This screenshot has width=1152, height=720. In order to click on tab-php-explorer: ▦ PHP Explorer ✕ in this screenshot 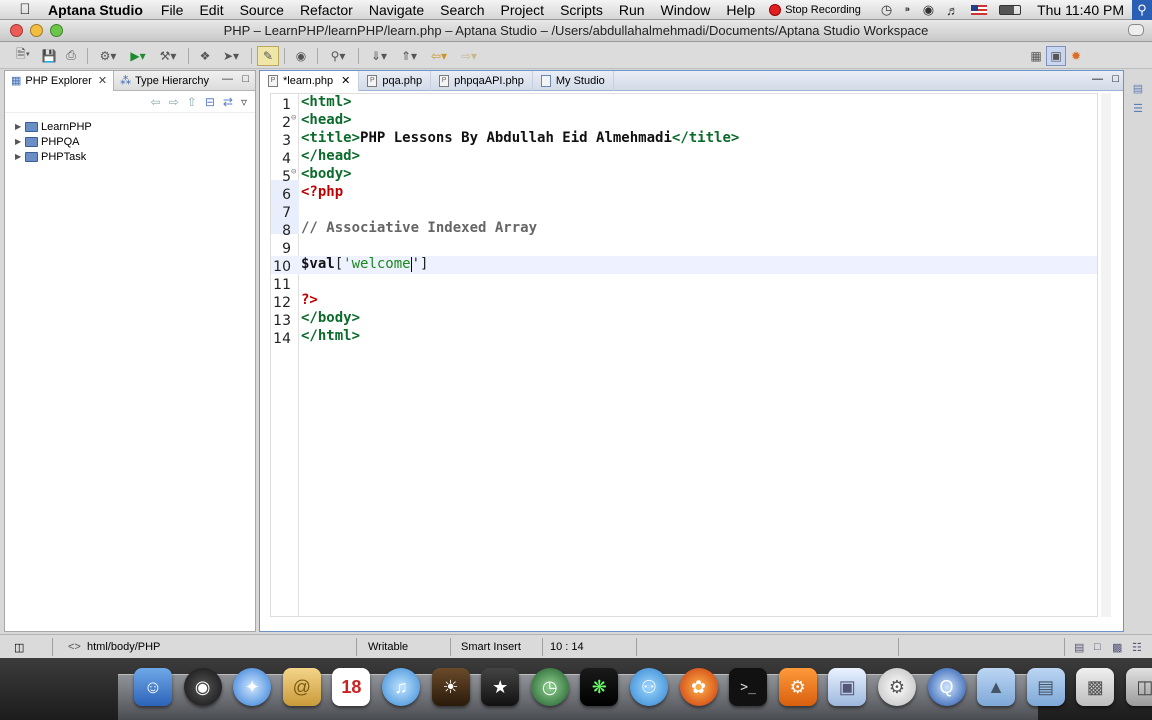, I will do `click(60, 80)`.